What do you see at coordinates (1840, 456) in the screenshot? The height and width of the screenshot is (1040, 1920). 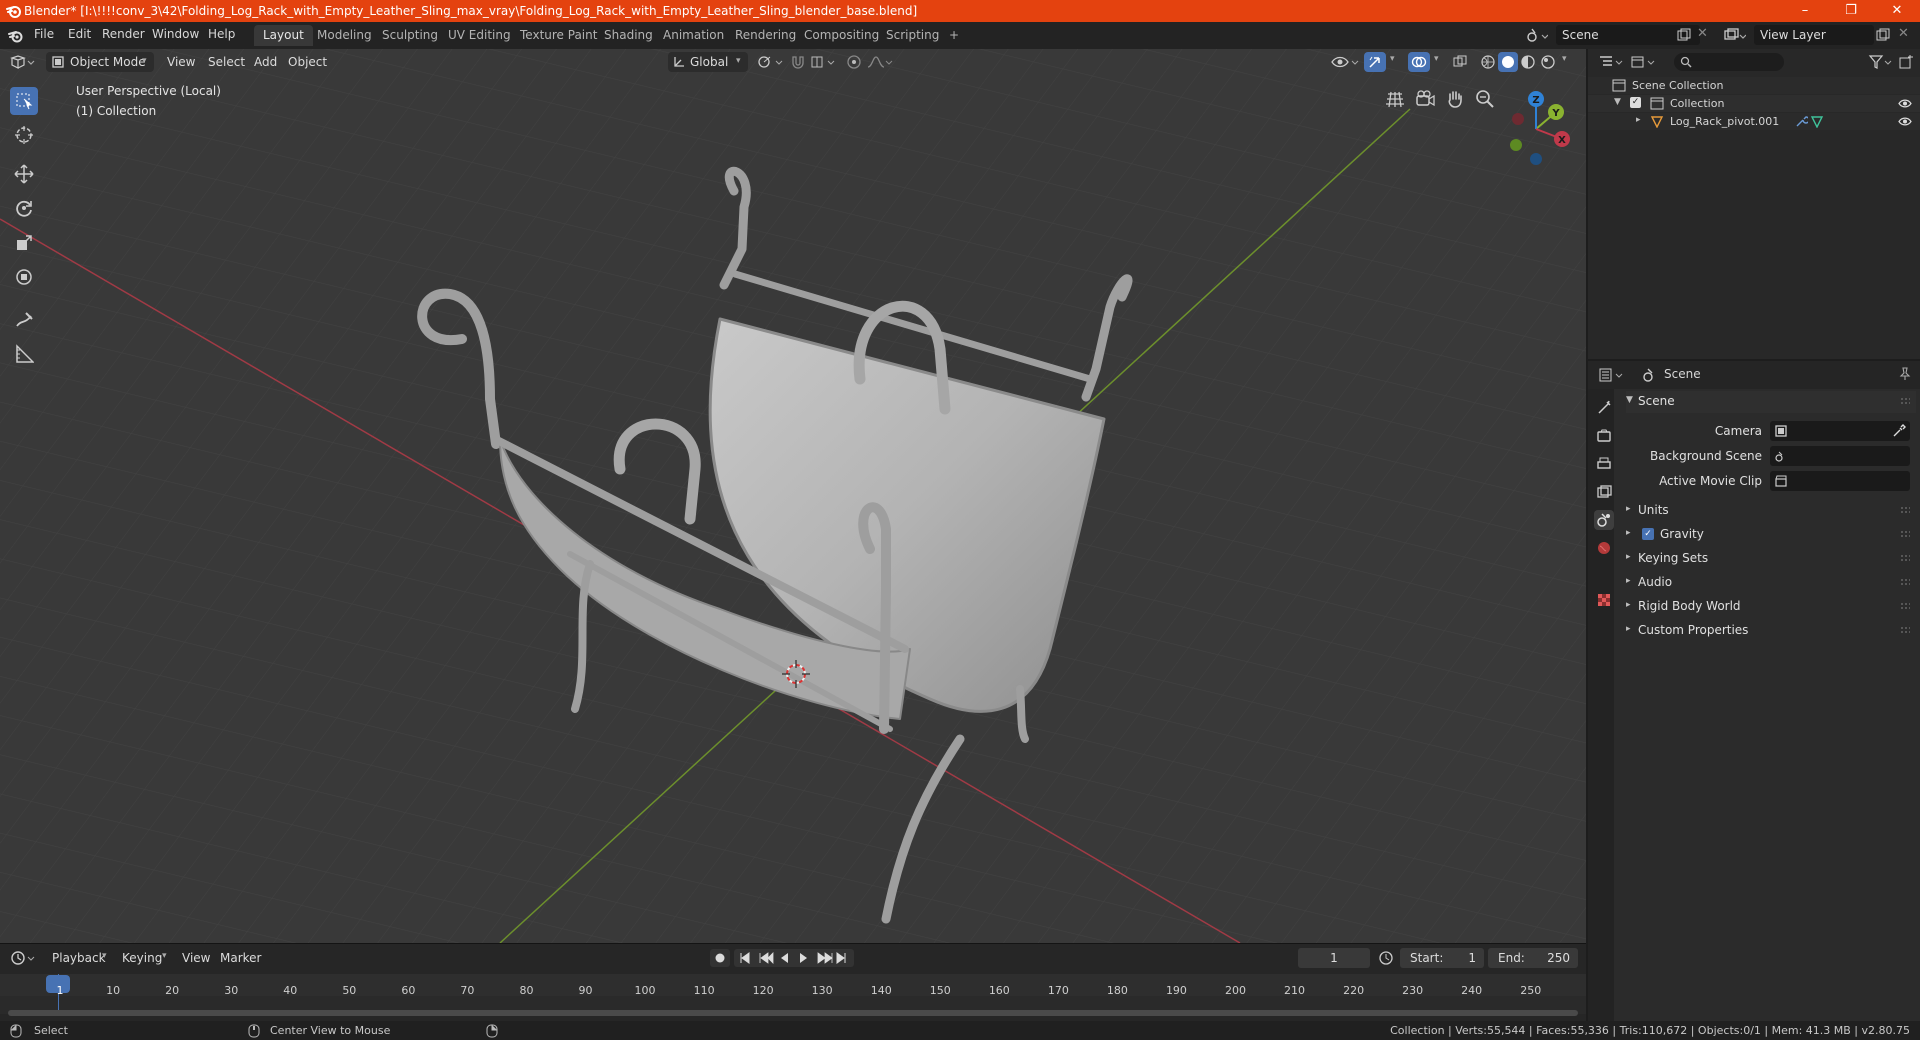 I see `background-scene-field` at bounding box center [1840, 456].